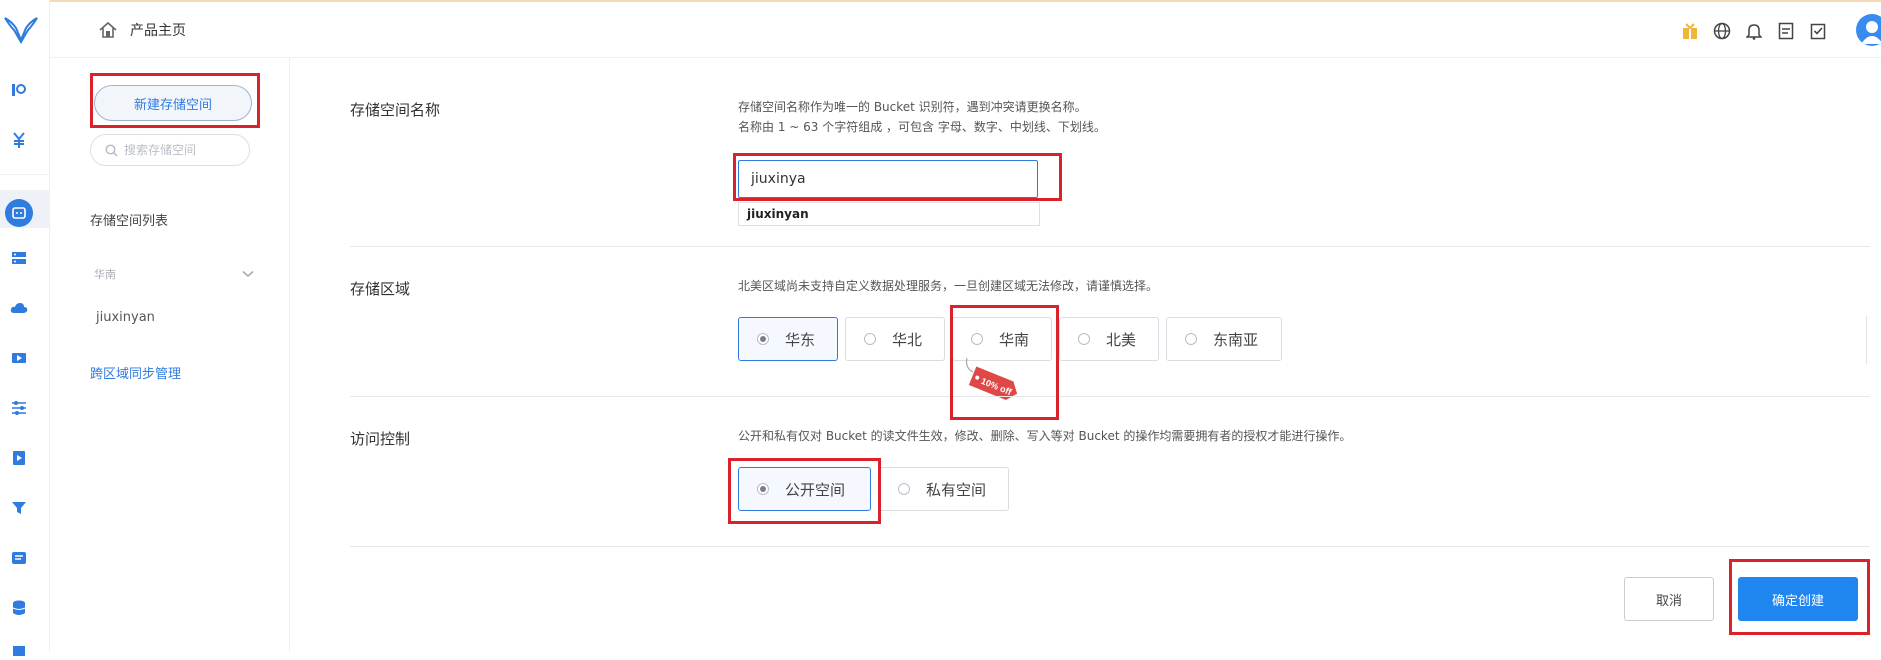 The image size is (1881, 660). What do you see at coordinates (25, 174) in the screenshot?
I see `rail-divider` at bounding box center [25, 174].